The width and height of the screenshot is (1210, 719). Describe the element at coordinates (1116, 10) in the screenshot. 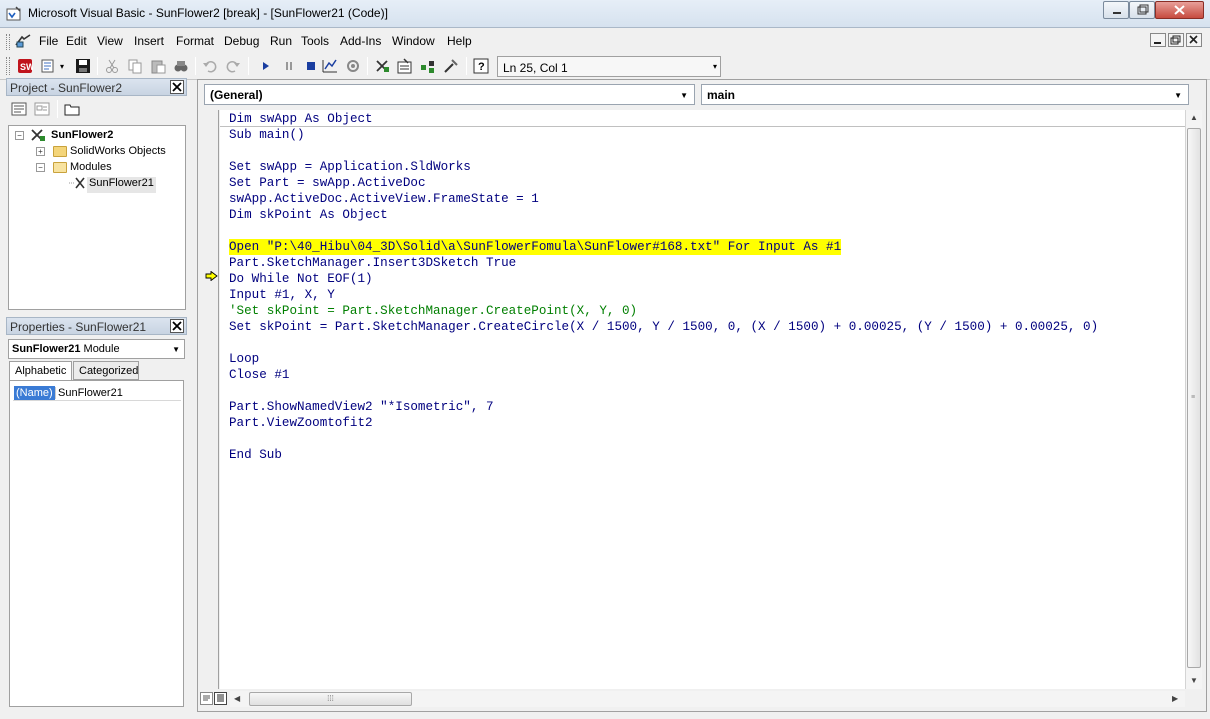

I see `minimize-button` at that location.